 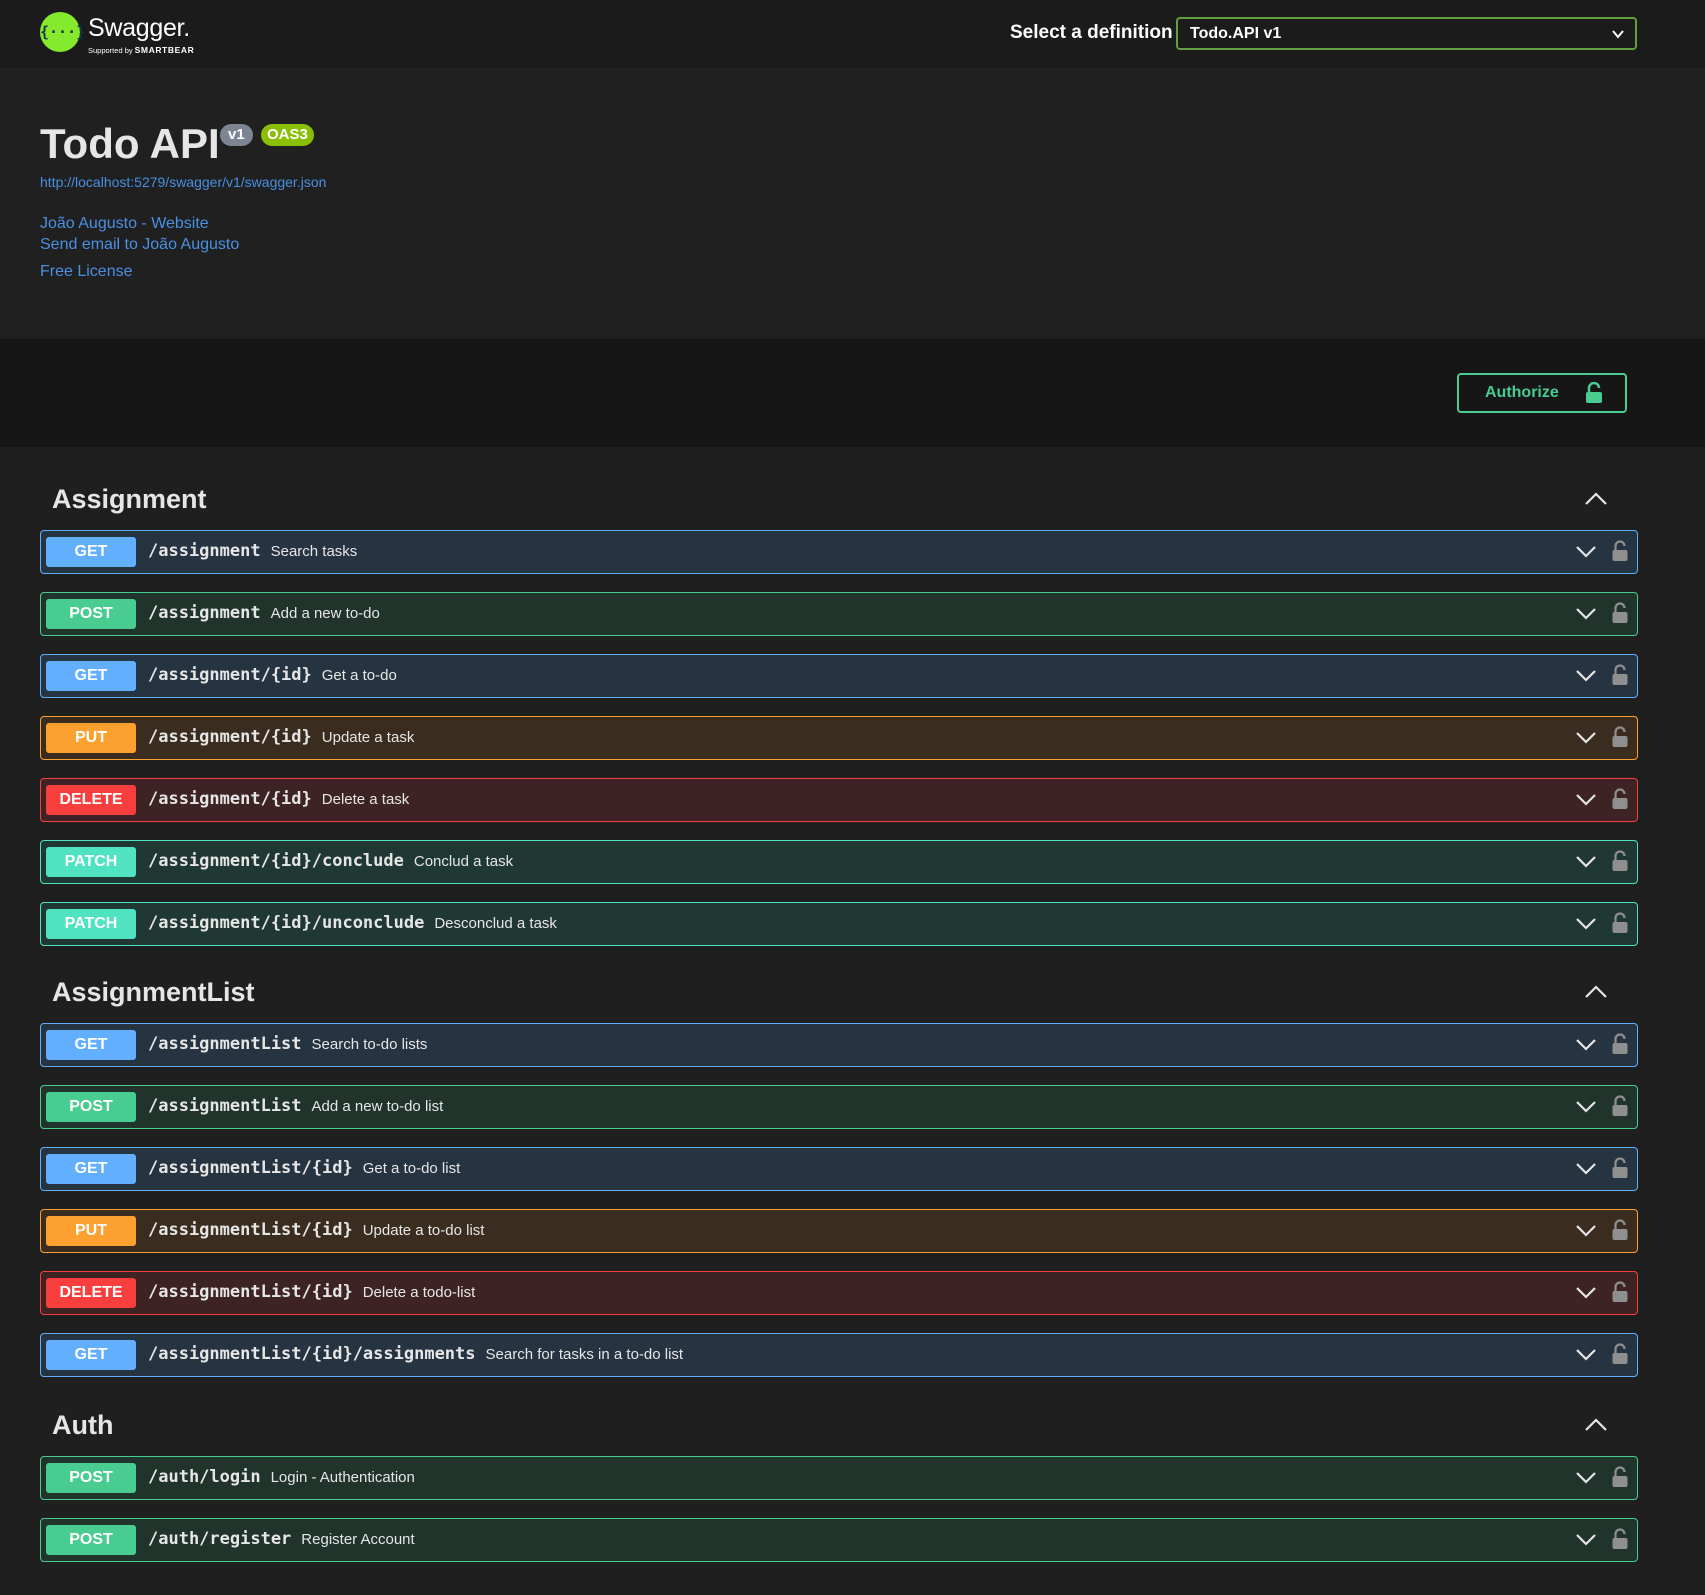 What do you see at coordinates (839, 500) in the screenshot?
I see `tag-header: Assignment` at bounding box center [839, 500].